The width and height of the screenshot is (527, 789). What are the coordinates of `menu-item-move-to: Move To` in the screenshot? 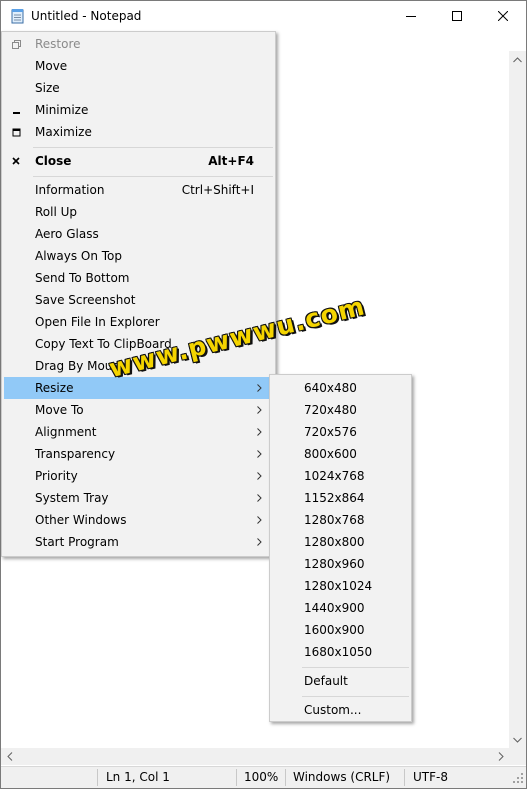 It's located at (138, 410).